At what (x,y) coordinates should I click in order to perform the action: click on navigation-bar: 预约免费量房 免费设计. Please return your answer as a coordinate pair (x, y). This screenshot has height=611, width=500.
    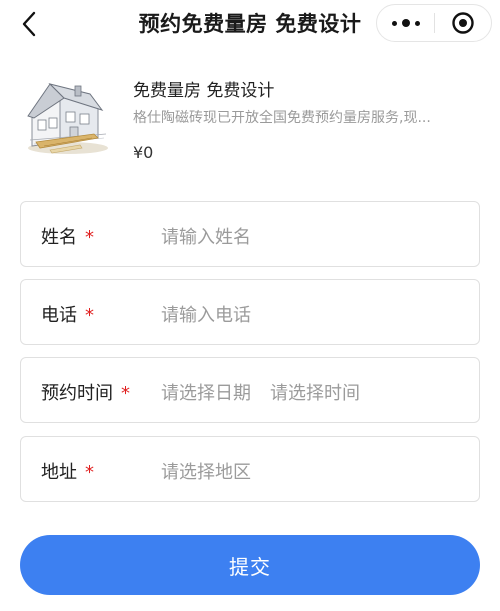
    Looking at the image, I should click on (250, 24).